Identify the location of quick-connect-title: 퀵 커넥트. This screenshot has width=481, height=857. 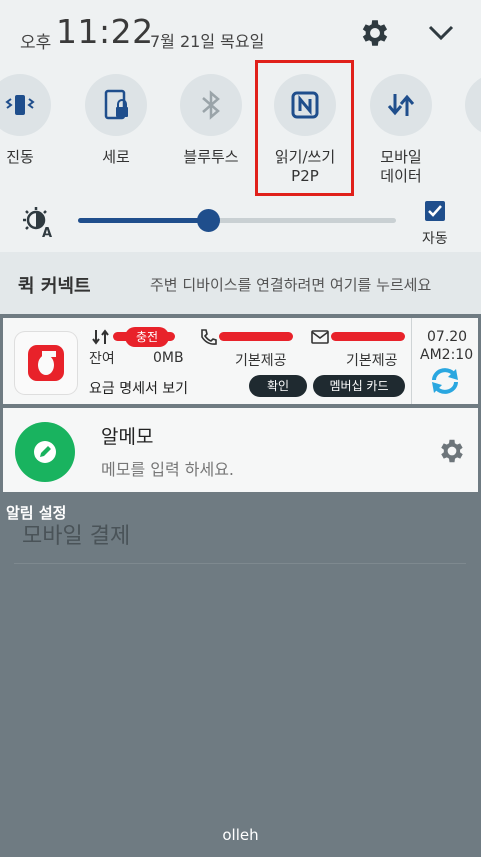
(54, 286).